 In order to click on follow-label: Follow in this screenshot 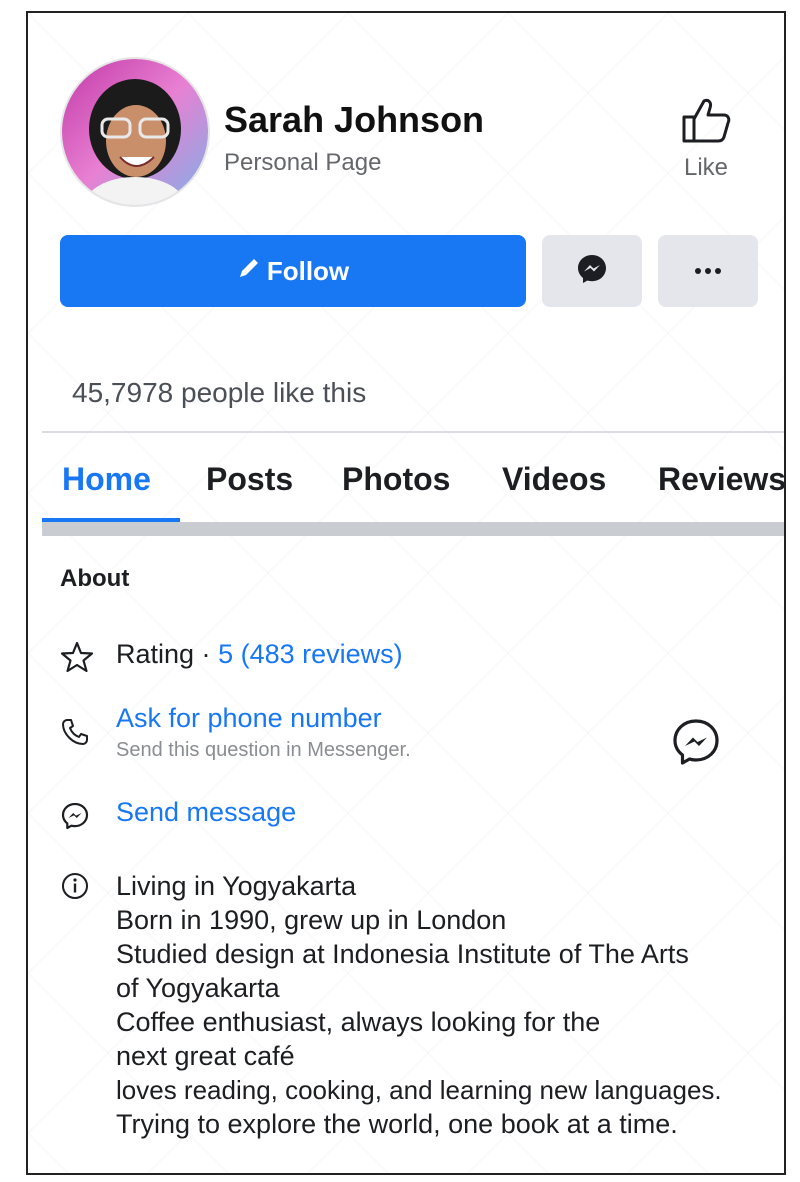, I will do `click(308, 270)`.